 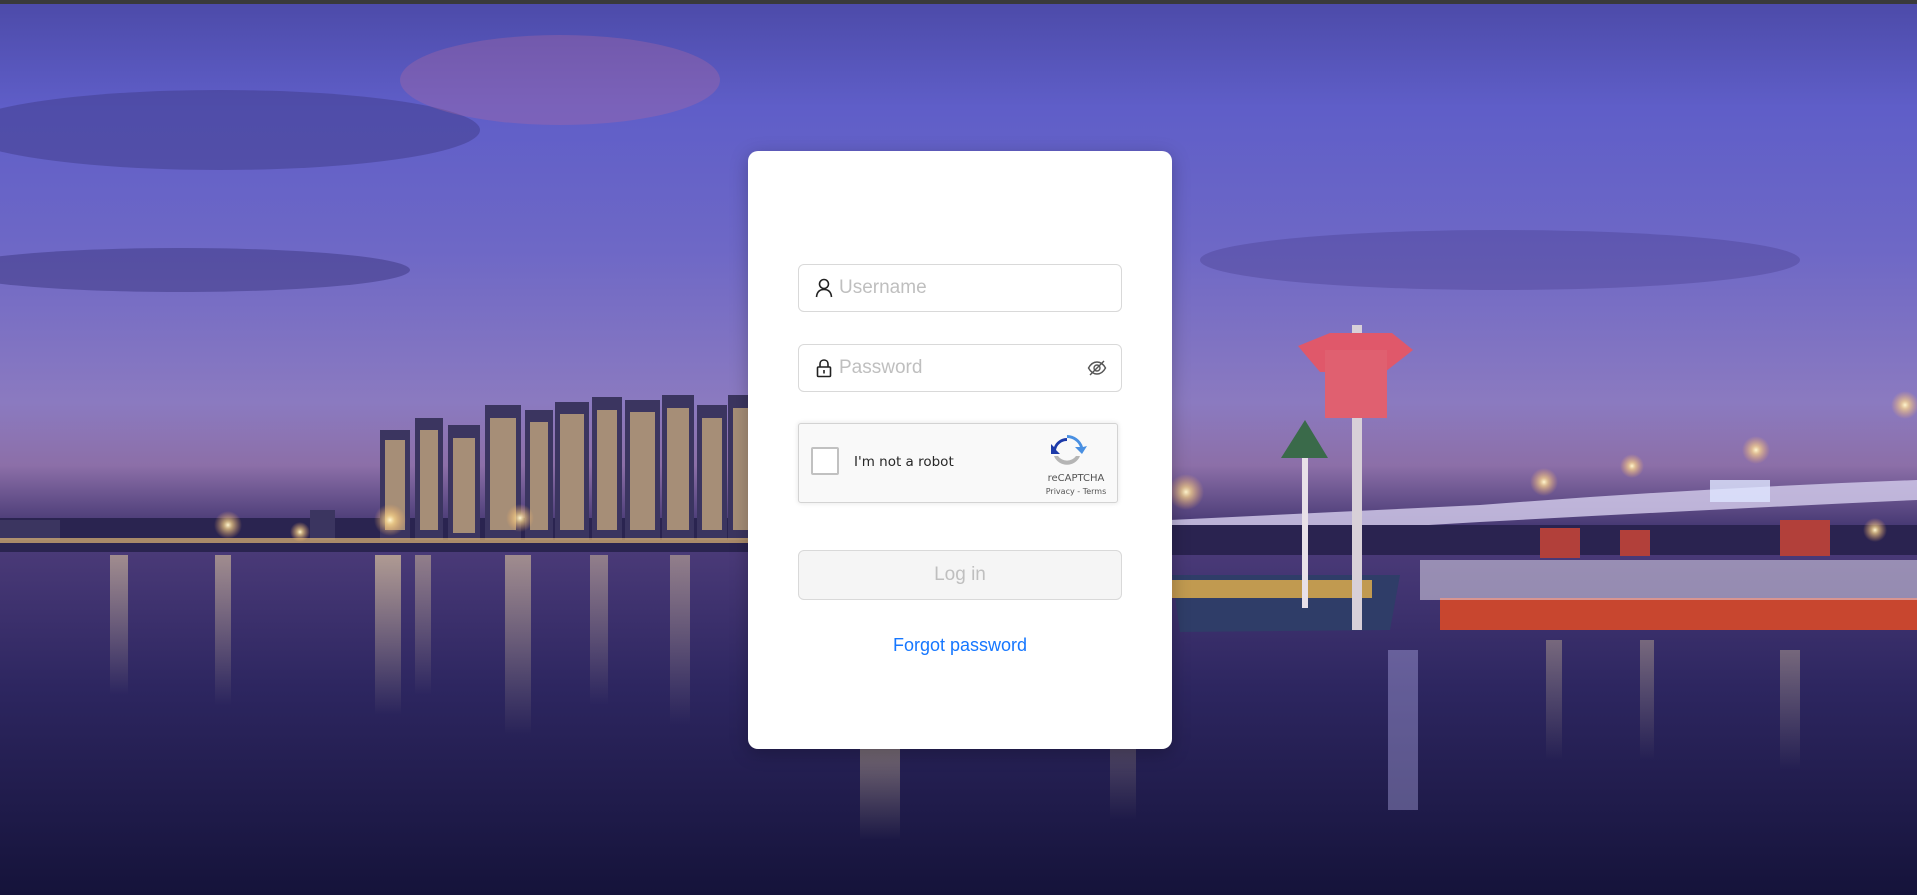 I want to click on forgot-password-link: Forgot password, so click(x=960, y=645).